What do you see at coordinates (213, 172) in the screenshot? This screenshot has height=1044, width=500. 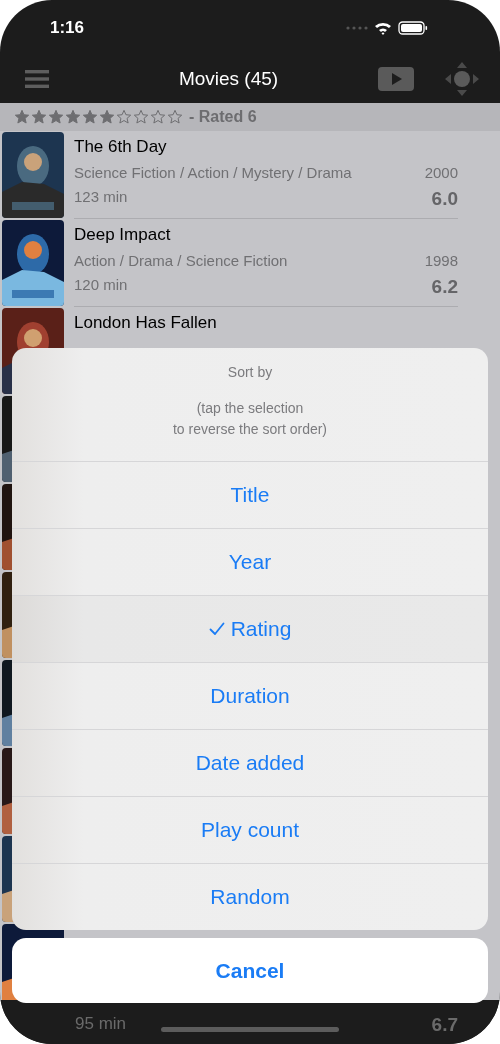 I see `movie-genres: Science Fiction / Action / Mystery / Drama` at bounding box center [213, 172].